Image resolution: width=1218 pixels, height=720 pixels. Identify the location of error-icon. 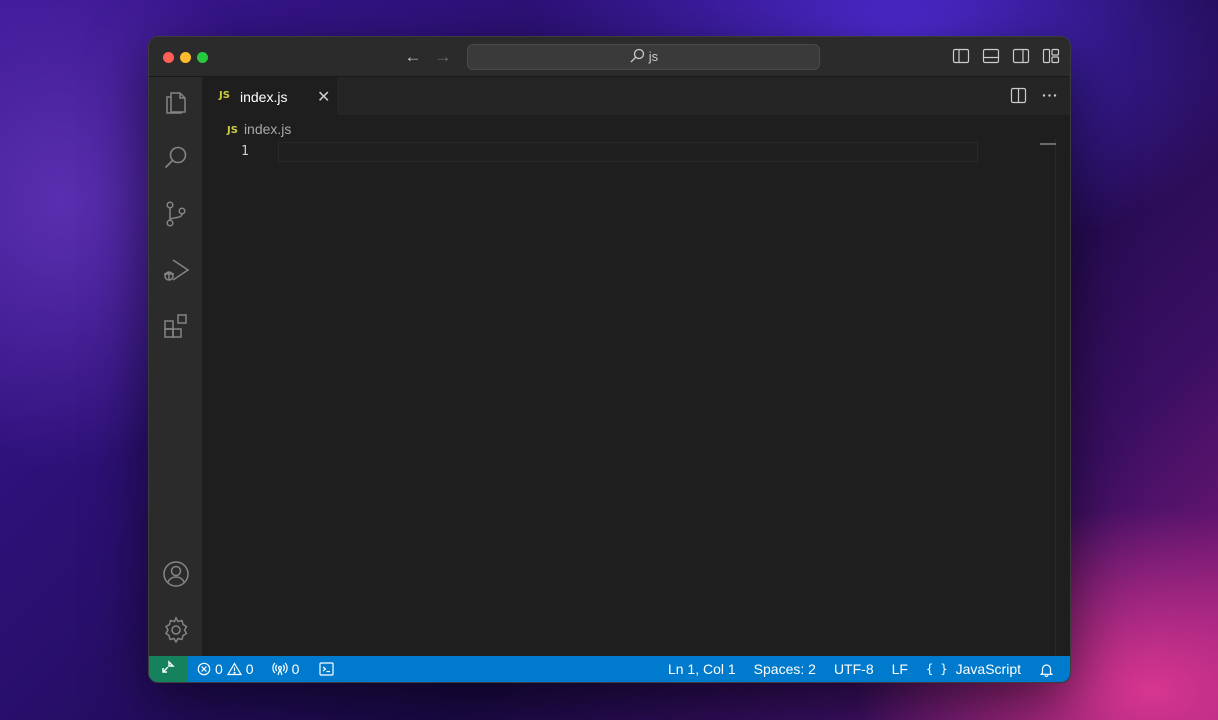
(204, 669).